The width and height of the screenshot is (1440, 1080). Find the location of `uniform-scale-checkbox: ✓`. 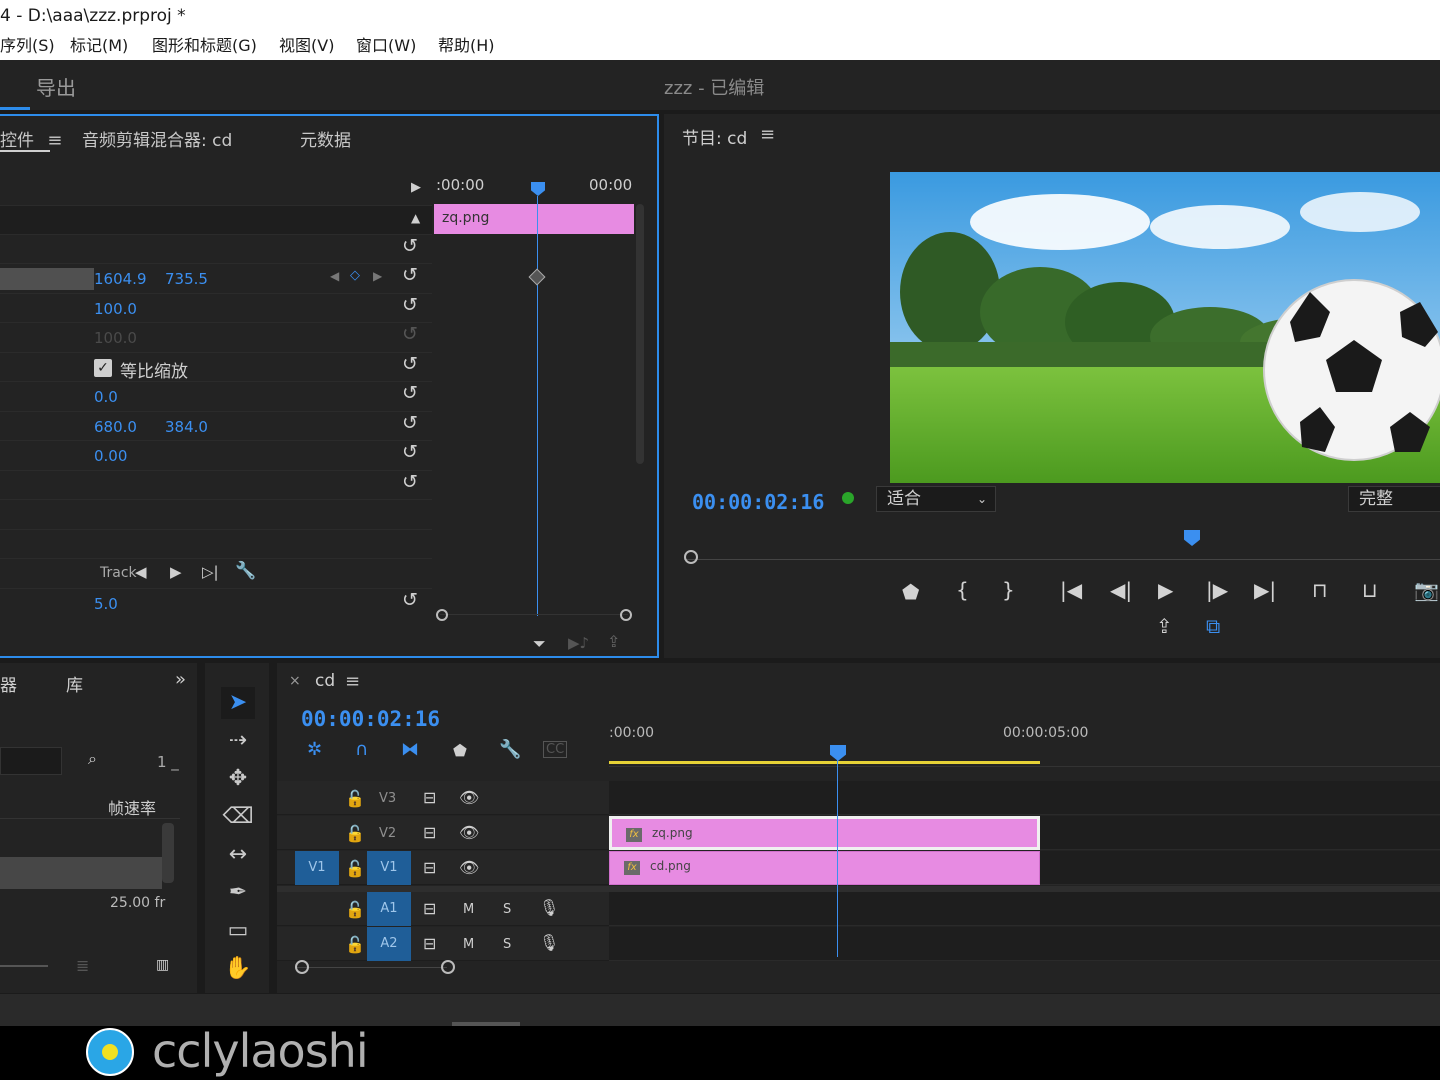

uniform-scale-checkbox: ✓ is located at coordinates (103, 368).